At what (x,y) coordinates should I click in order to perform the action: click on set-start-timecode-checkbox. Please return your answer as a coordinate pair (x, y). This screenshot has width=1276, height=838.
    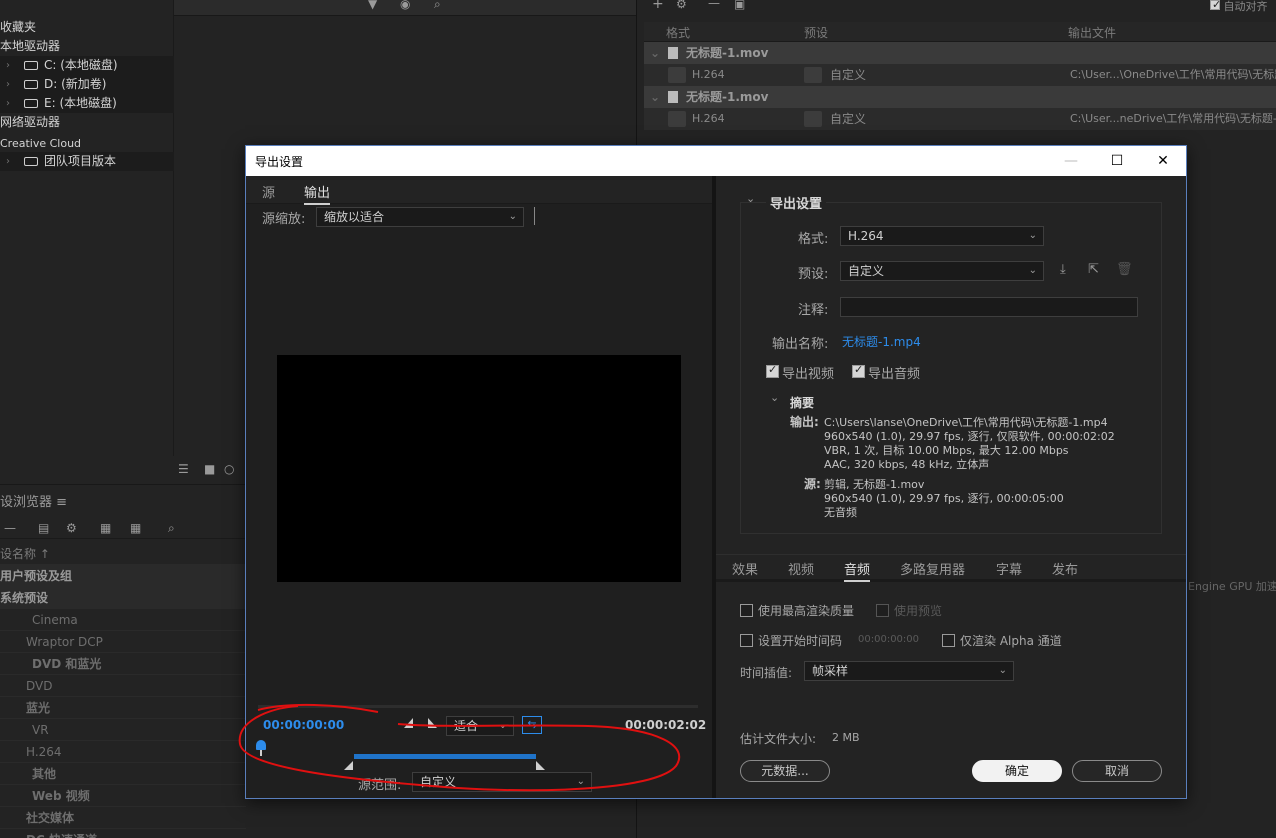
    Looking at the image, I should click on (746, 640).